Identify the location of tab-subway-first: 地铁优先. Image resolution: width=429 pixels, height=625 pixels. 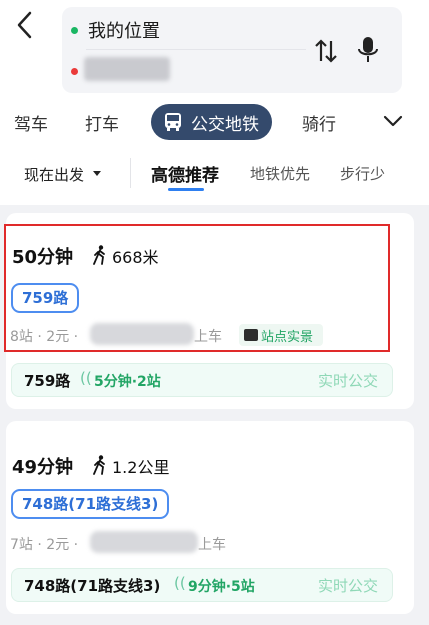
(280, 173).